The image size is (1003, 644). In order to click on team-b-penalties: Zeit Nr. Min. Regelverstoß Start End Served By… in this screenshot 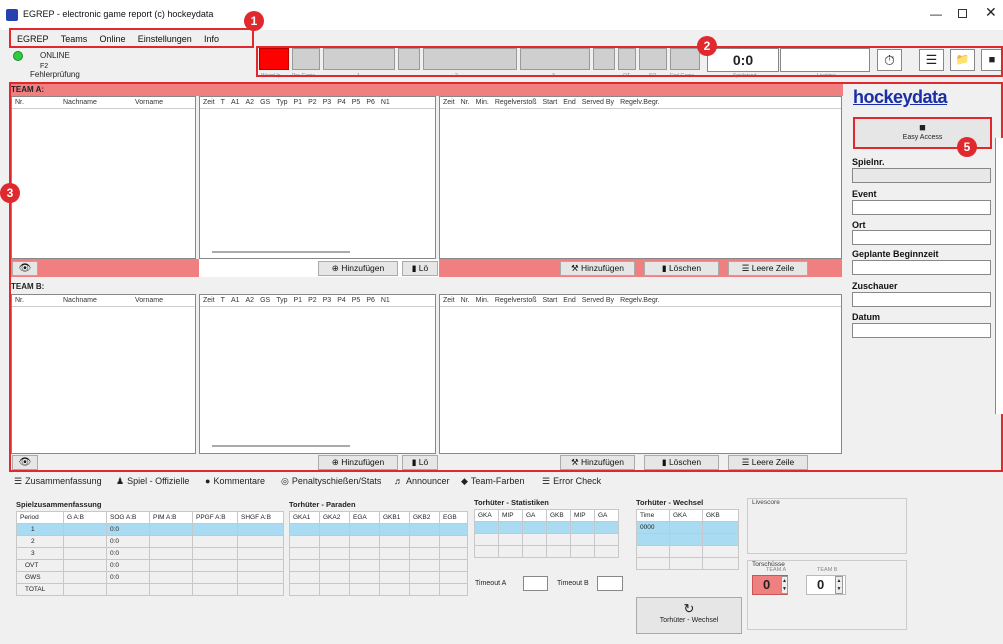, I will do `click(640, 374)`.